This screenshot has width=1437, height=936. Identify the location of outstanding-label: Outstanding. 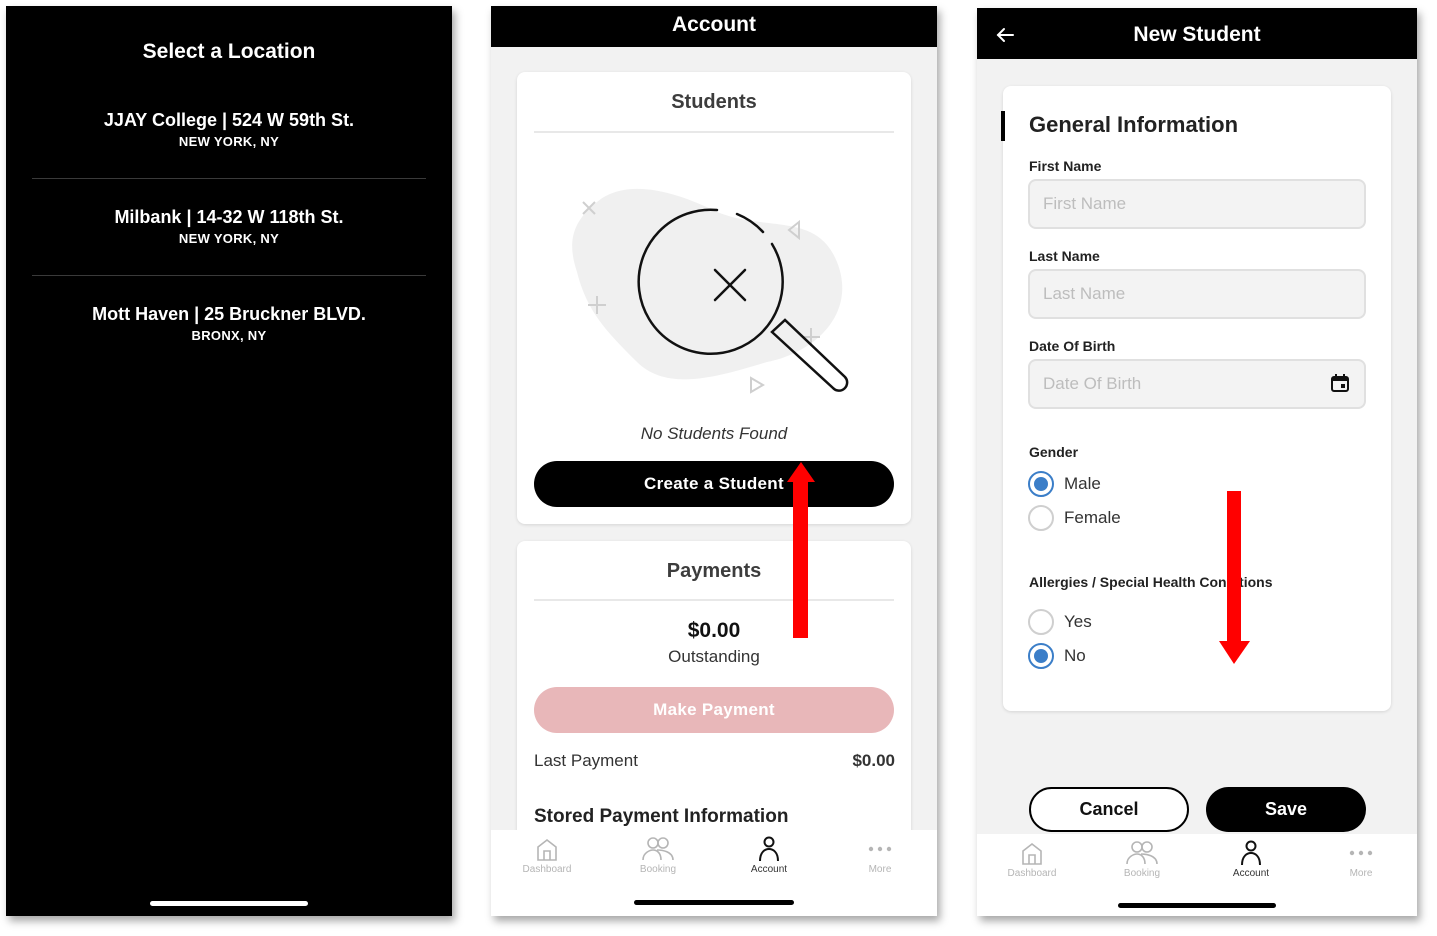
(714, 656).